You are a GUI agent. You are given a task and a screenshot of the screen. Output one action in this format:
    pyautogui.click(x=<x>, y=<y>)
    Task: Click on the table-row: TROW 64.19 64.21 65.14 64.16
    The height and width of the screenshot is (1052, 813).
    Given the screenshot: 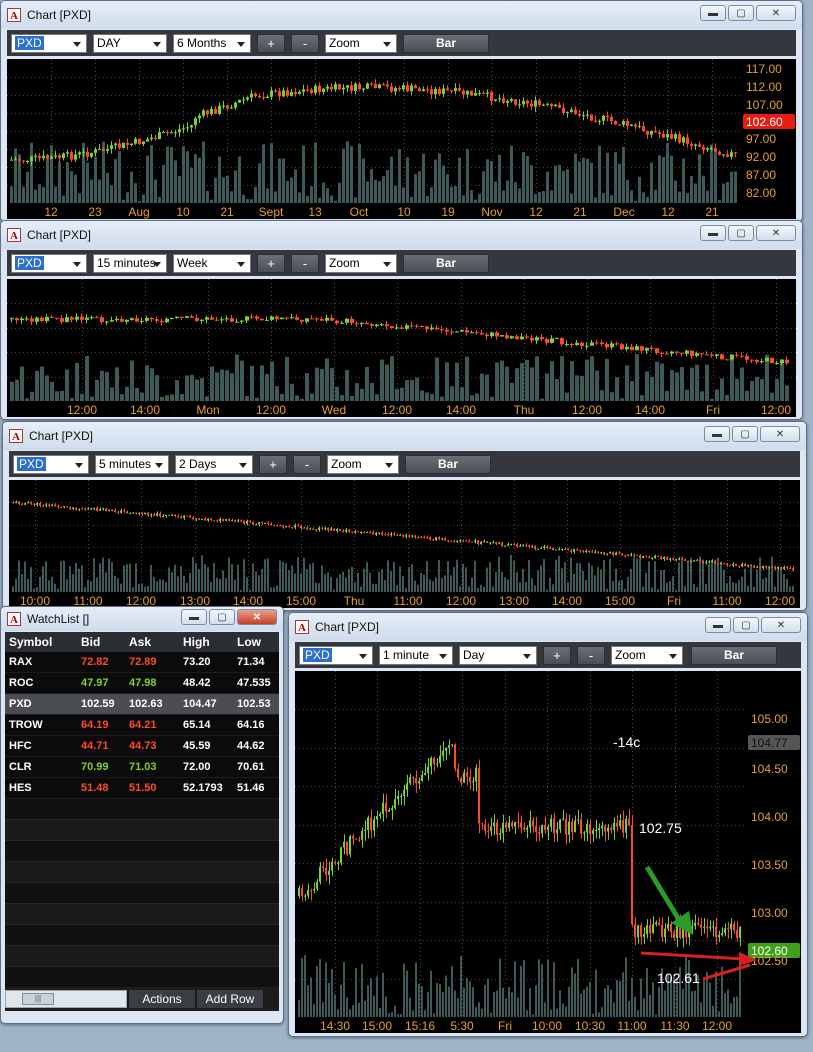 What is the action you would take?
    pyautogui.click(x=142, y=725)
    